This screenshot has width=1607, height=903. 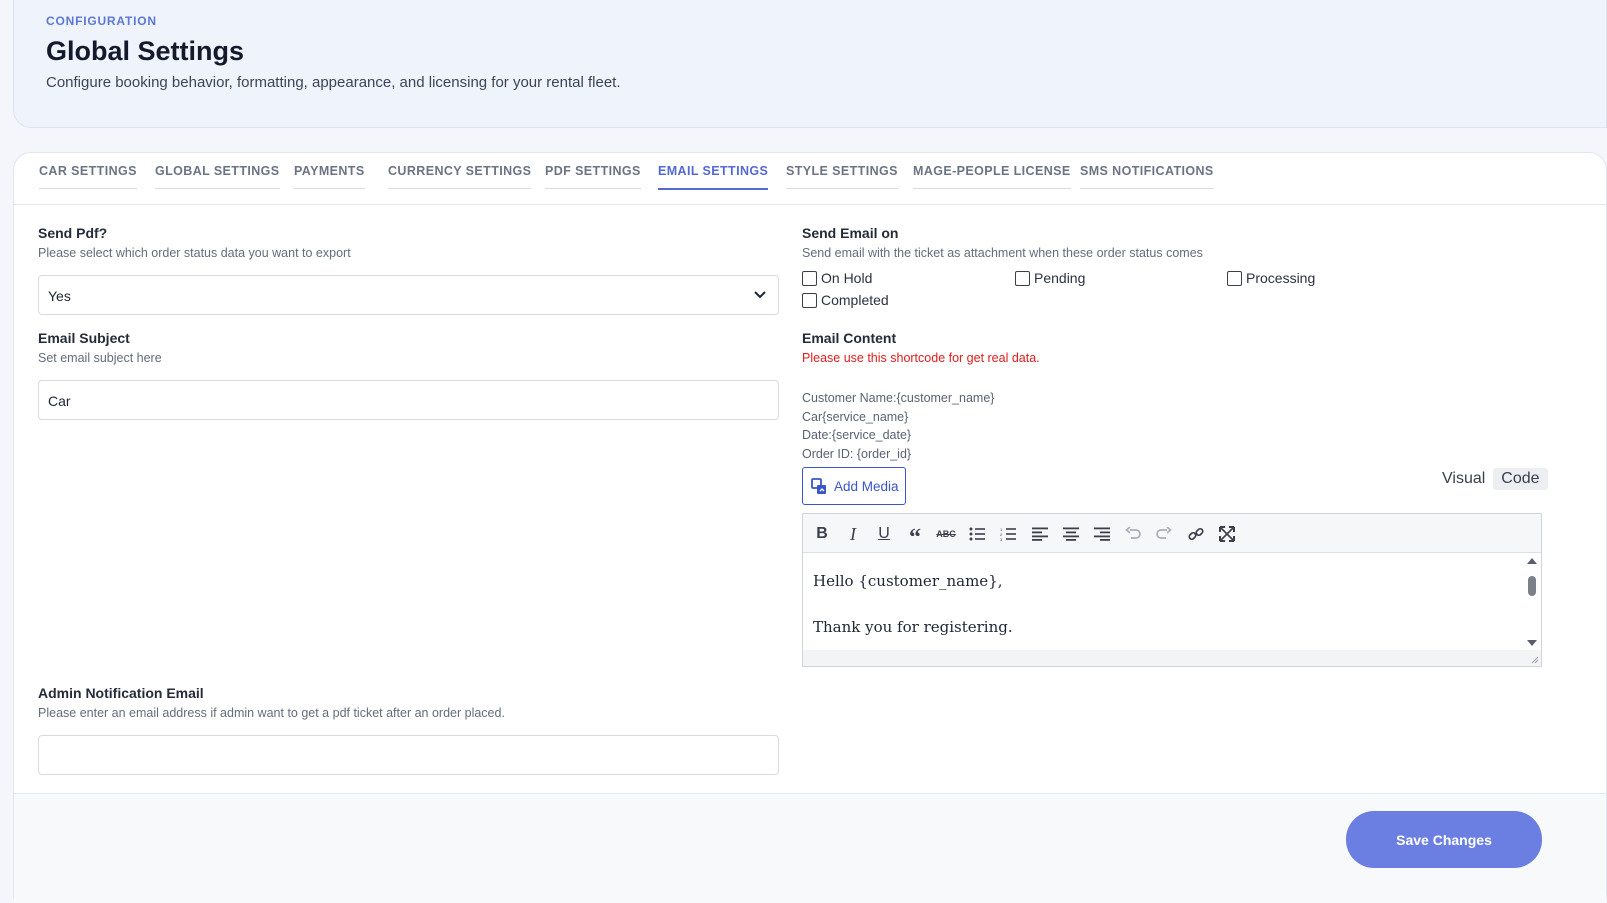 I want to click on strikethrough-icon: ABC, so click(x=946, y=534).